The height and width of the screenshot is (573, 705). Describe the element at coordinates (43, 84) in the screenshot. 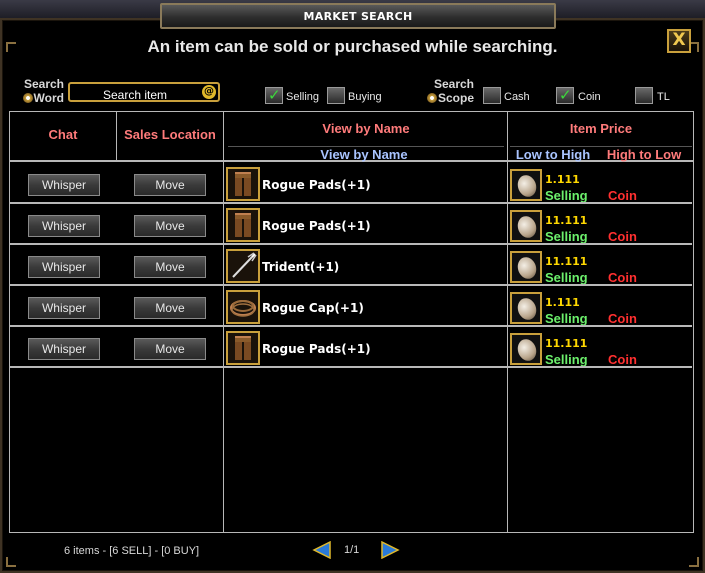

I see `search-word-label-line1: Search` at that location.